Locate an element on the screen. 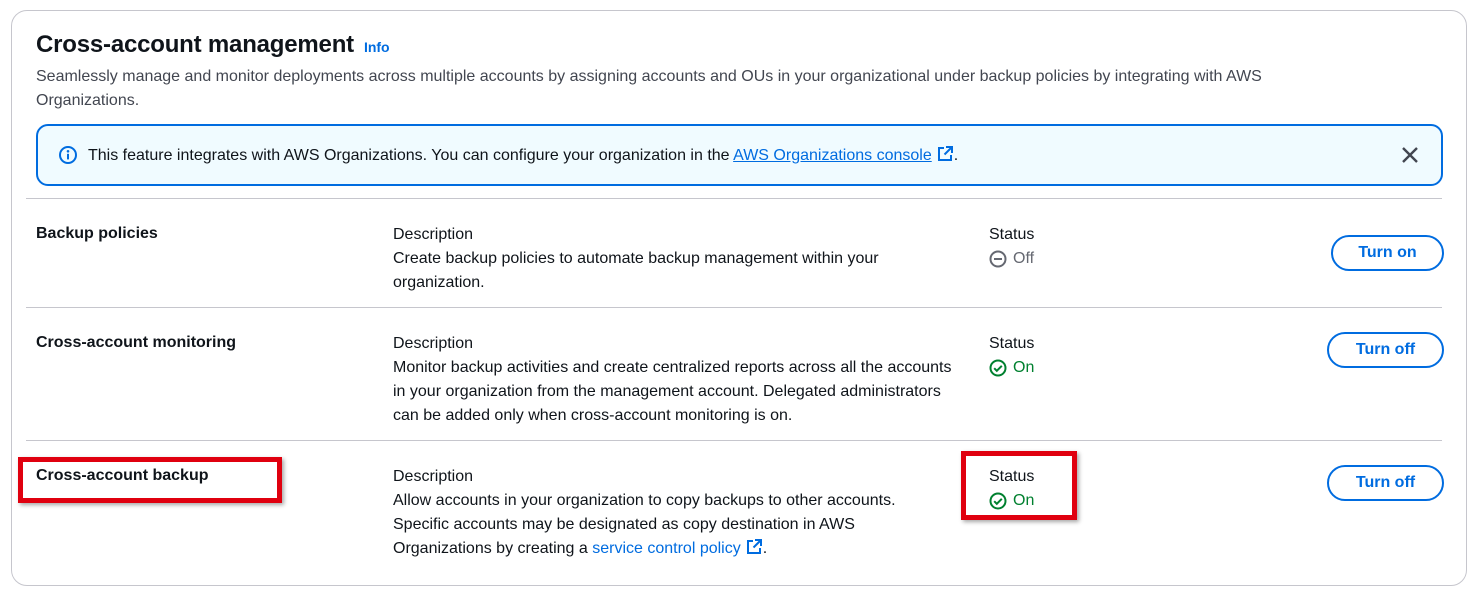 This screenshot has height=597, width=1473. highlight-box-status is located at coordinates (1019, 485).